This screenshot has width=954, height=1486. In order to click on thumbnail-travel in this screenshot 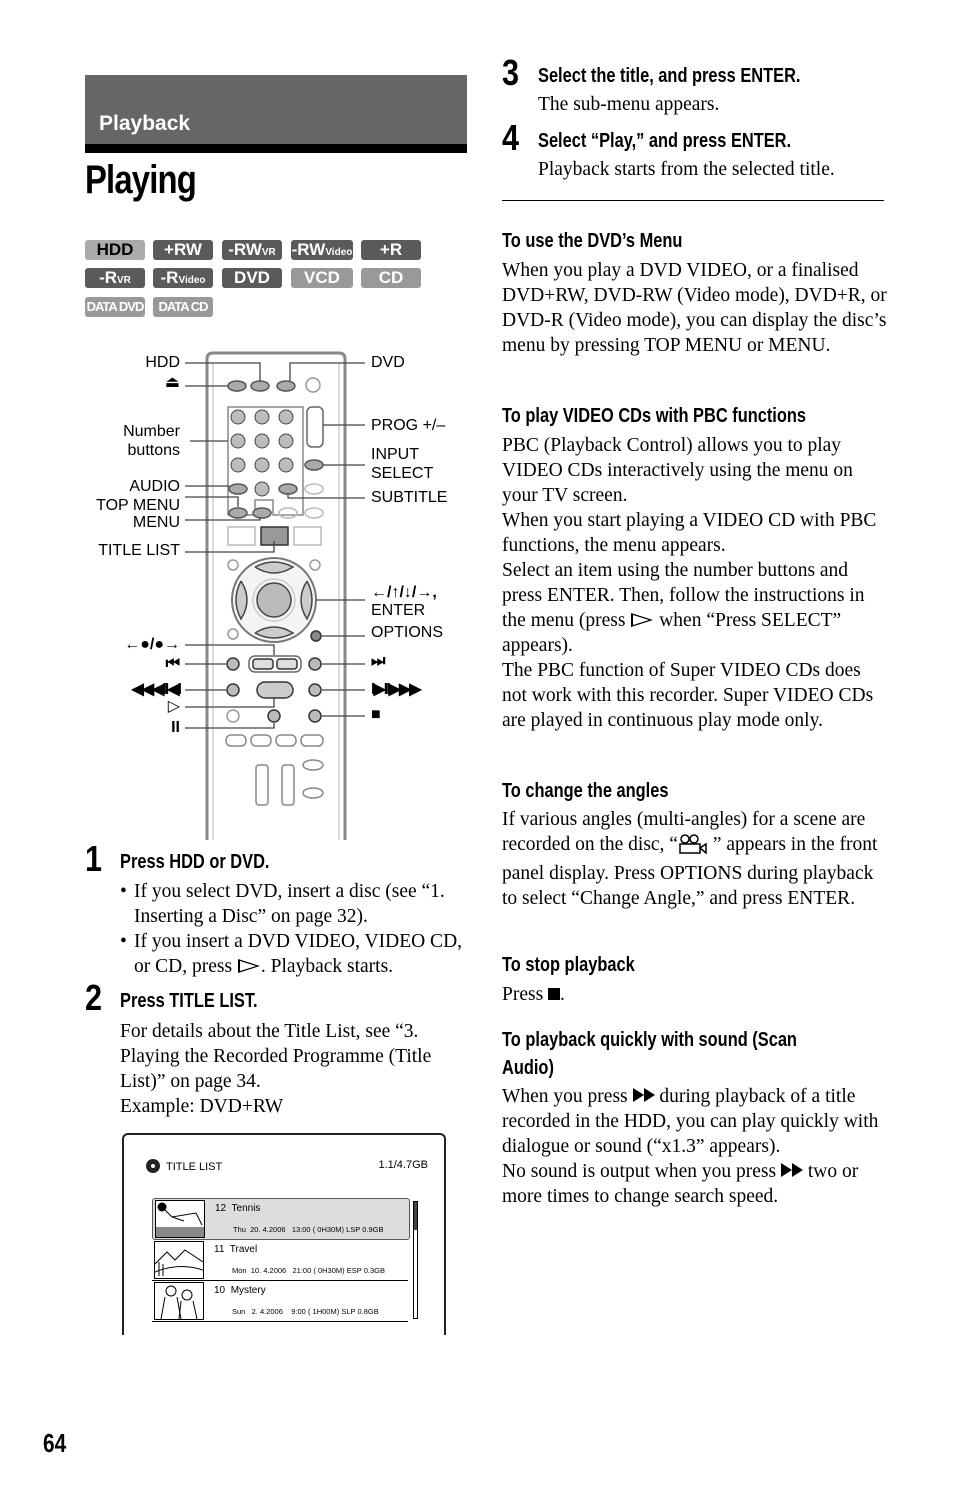, I will do `click(179, 1260)`.